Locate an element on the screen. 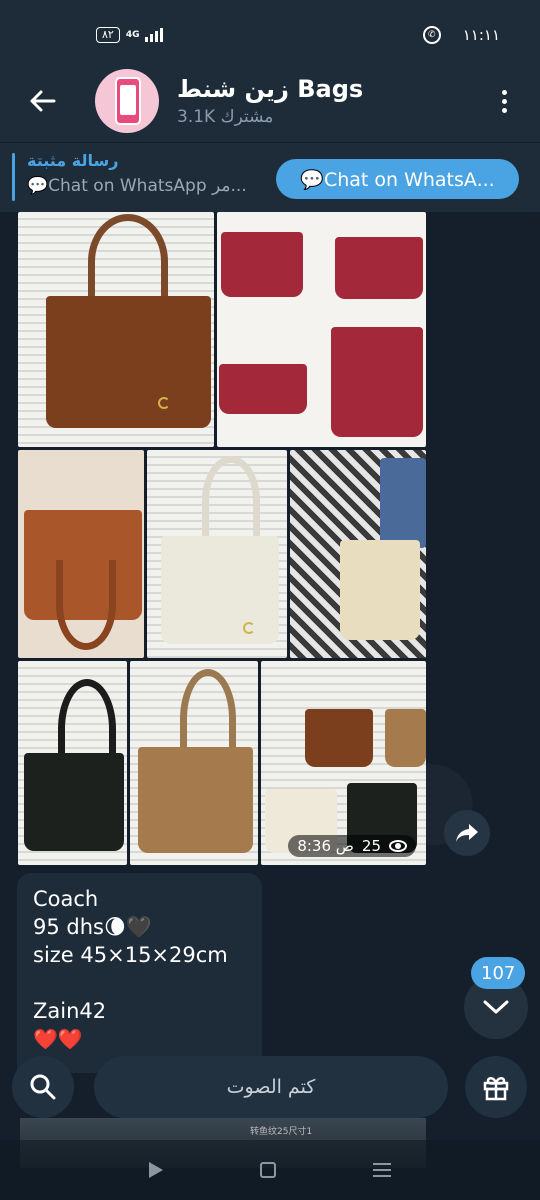  share-icon is located at coordinates (467, 833).